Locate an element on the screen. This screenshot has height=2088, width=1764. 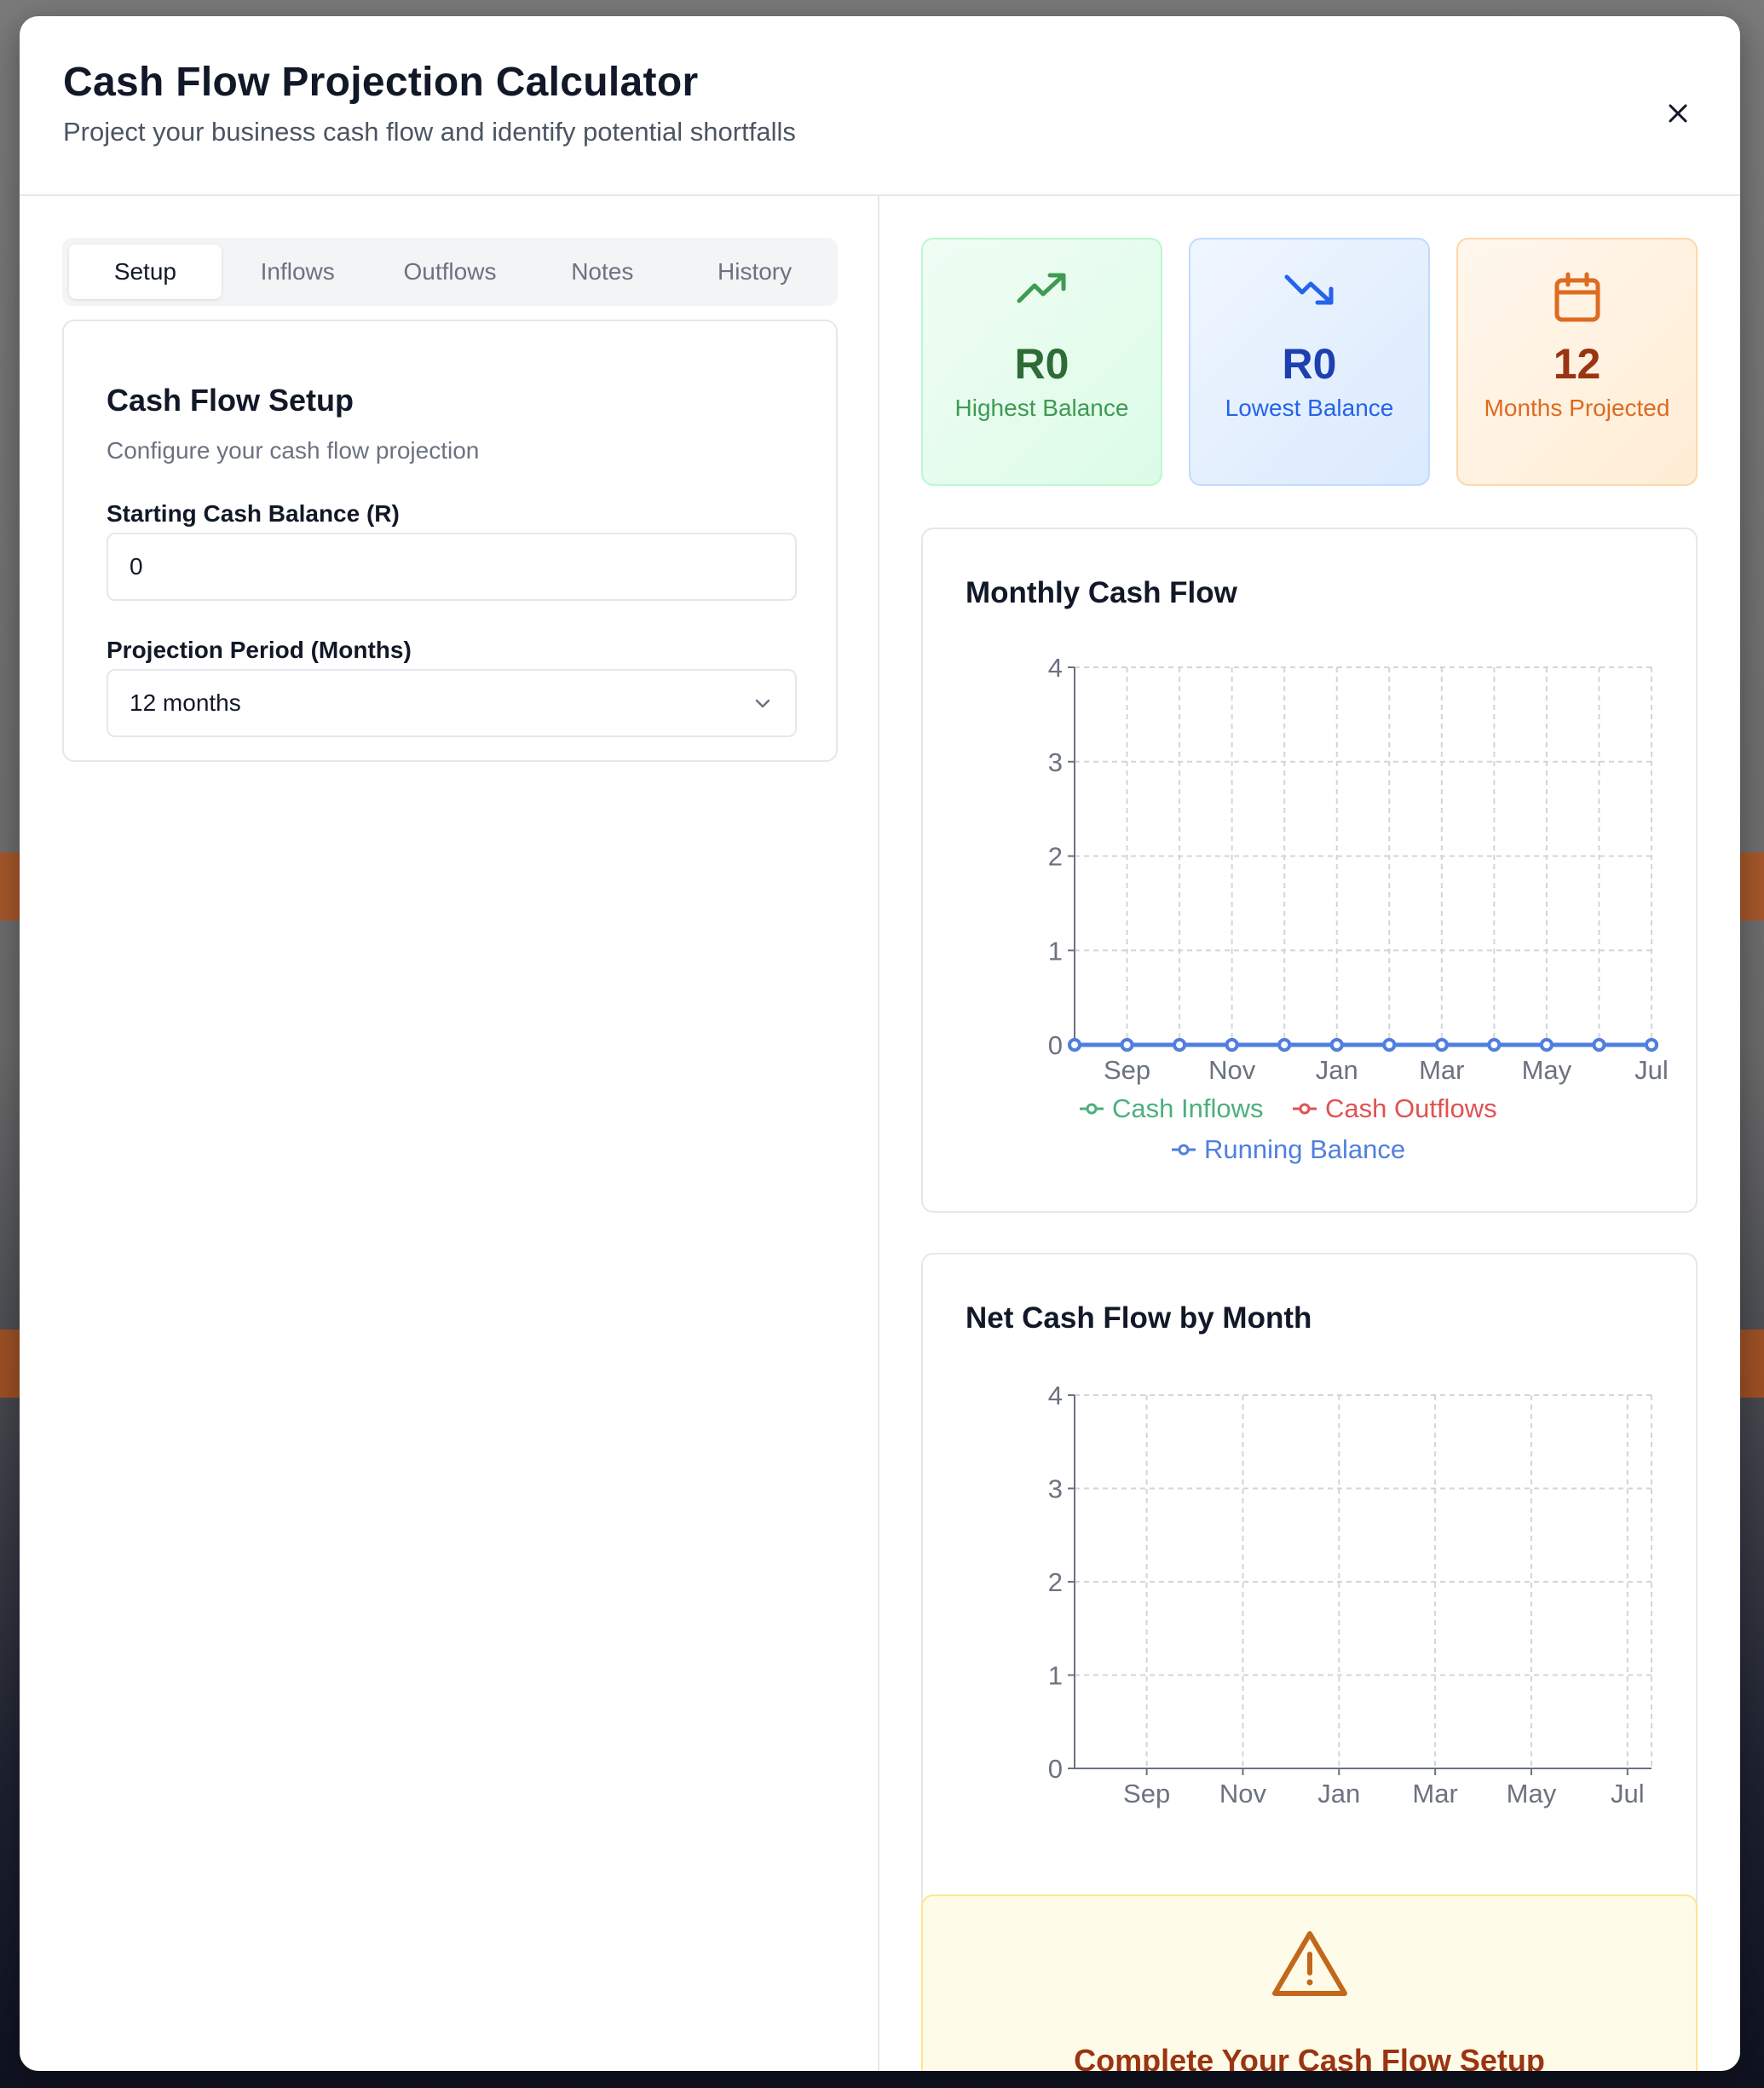
trending-up-icon is located at coordinates (1041, 288).